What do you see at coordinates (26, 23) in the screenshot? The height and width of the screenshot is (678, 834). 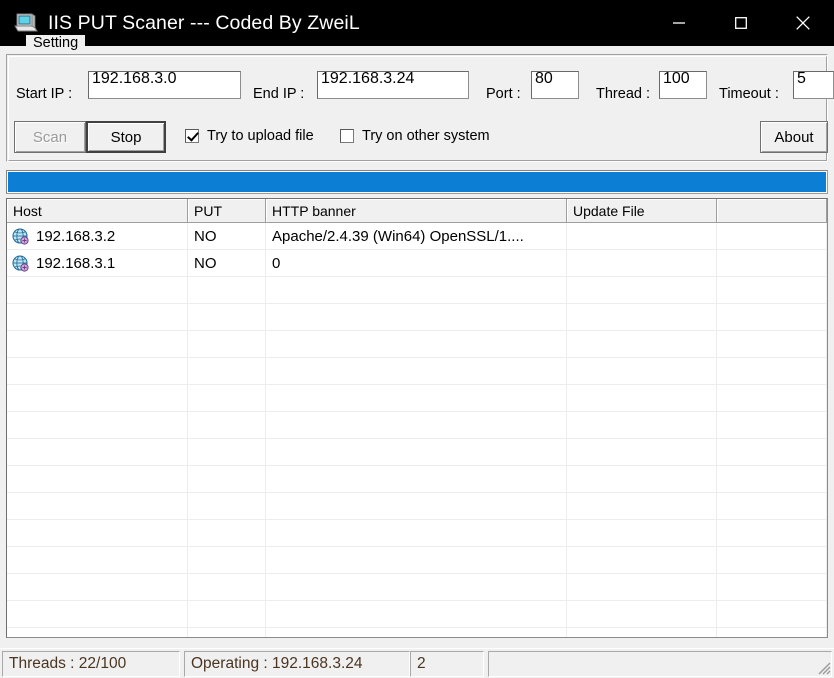 I see `computer-icon` at bounding box center [26, 23].